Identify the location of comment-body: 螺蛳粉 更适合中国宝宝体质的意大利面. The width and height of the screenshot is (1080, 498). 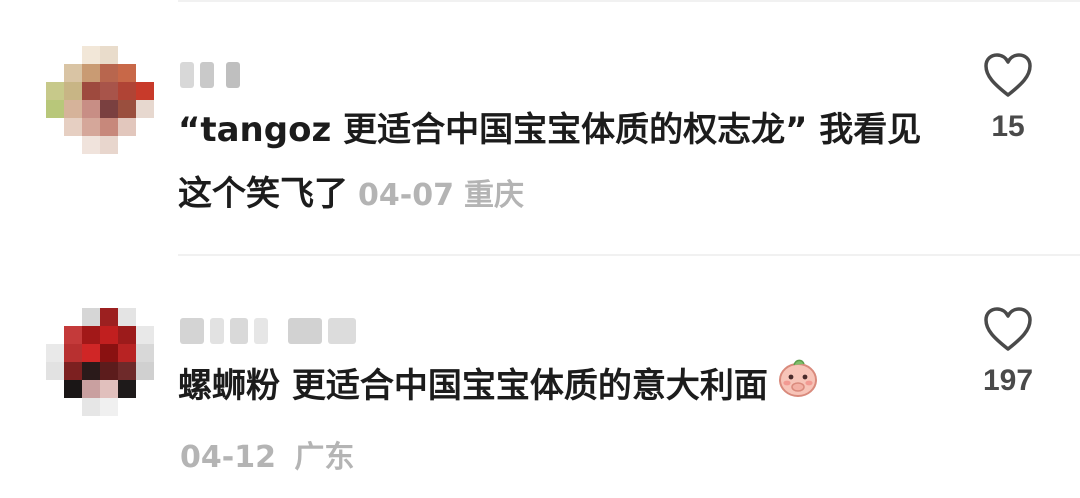
(473, 386).